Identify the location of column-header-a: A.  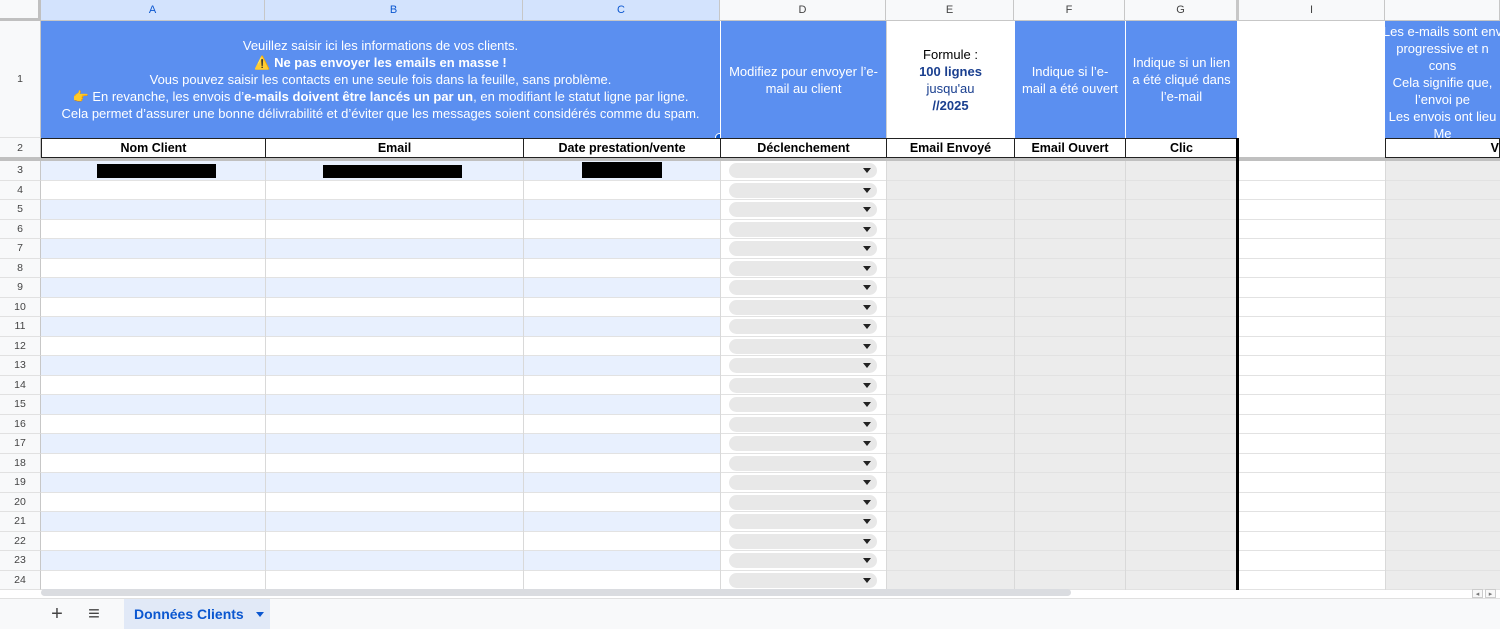
(153, 10).